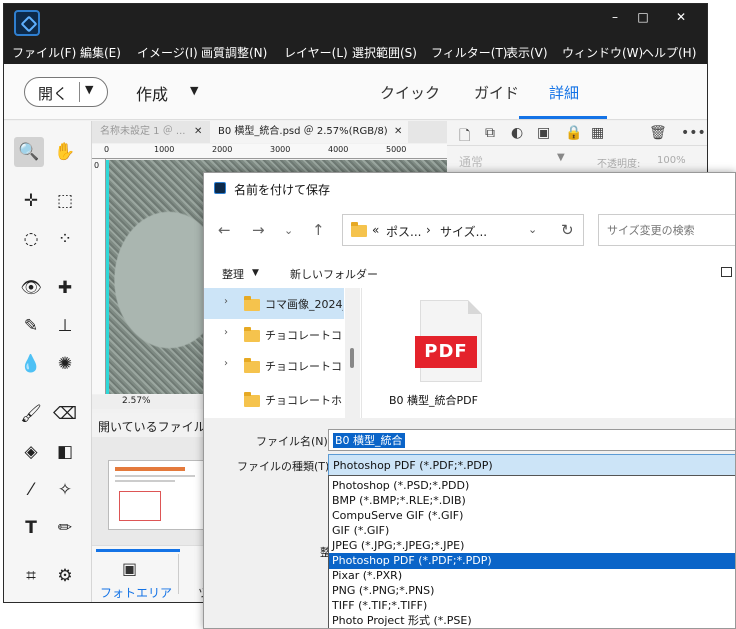  Describe the element at coordinates (29, 152) in the screenshot. I see `zoom-tool-icon: 🔍` at that location.